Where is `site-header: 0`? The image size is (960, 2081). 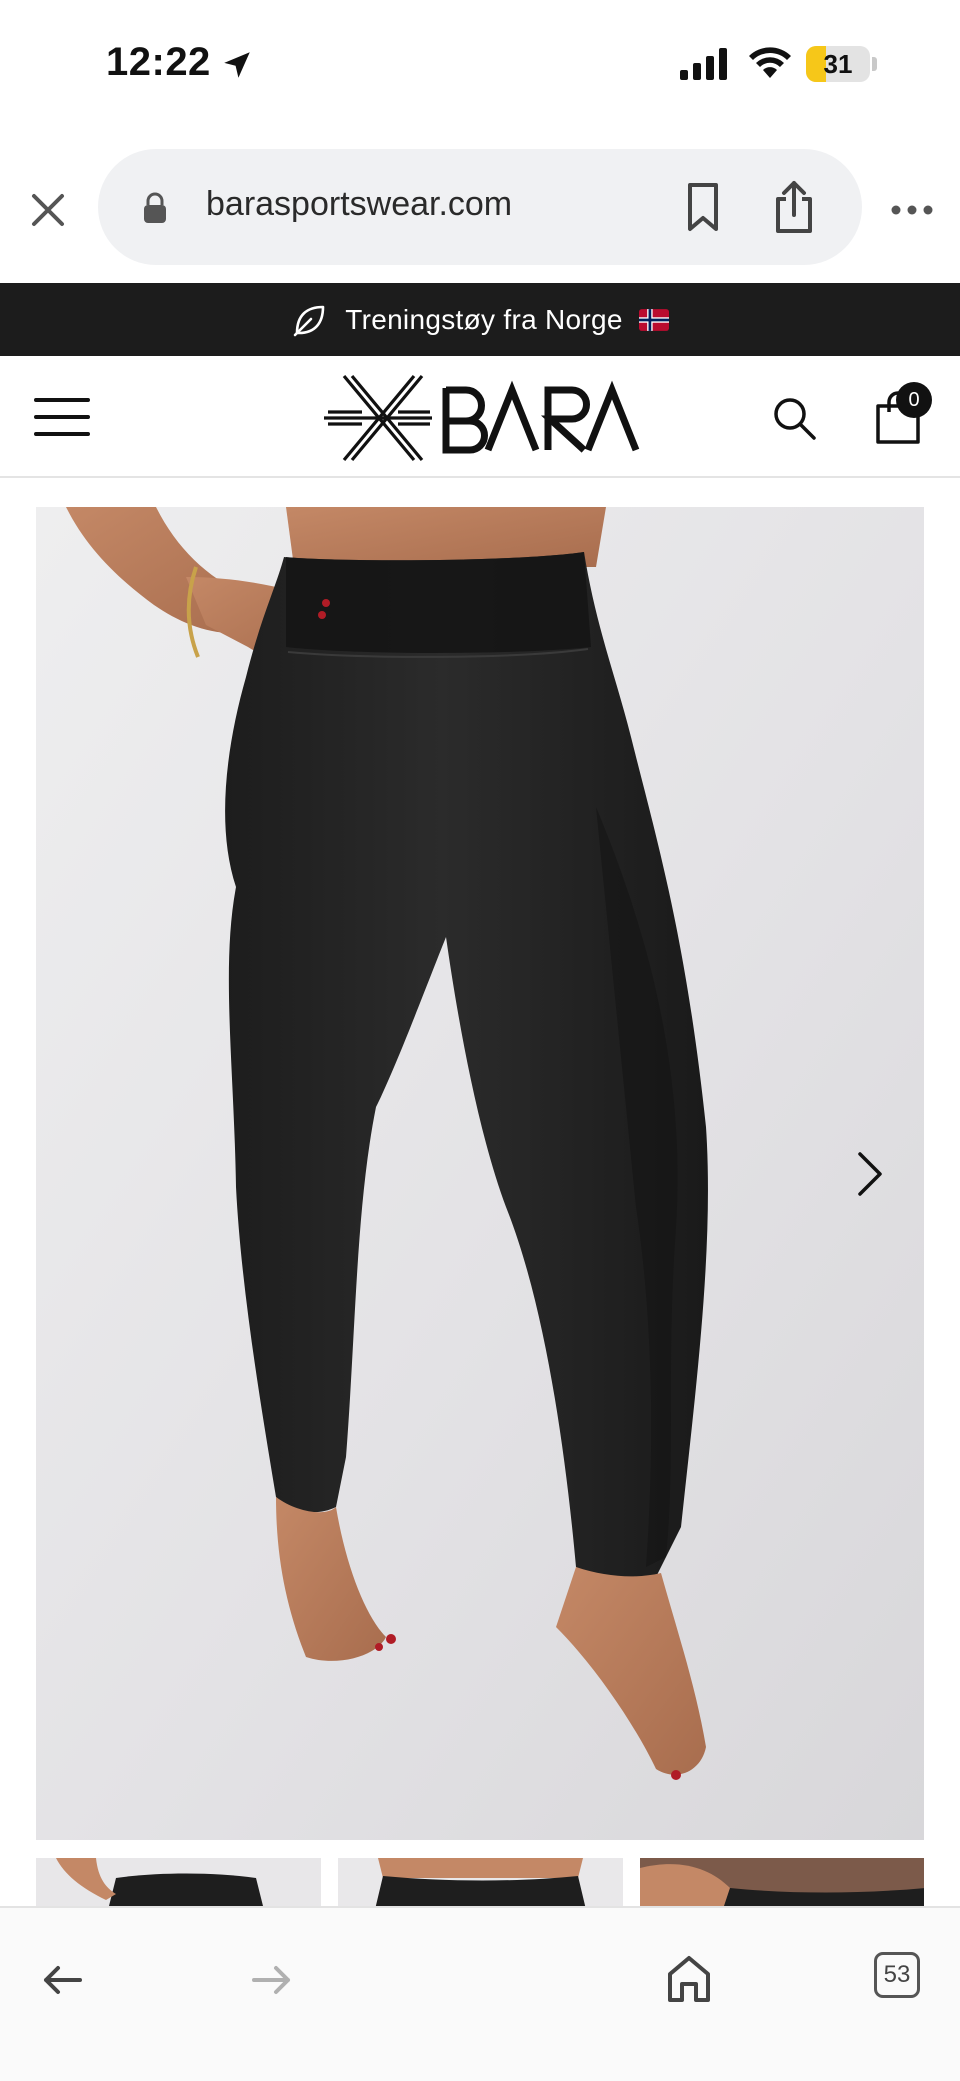
site-header: 0 is located at coordinates (480, 417).